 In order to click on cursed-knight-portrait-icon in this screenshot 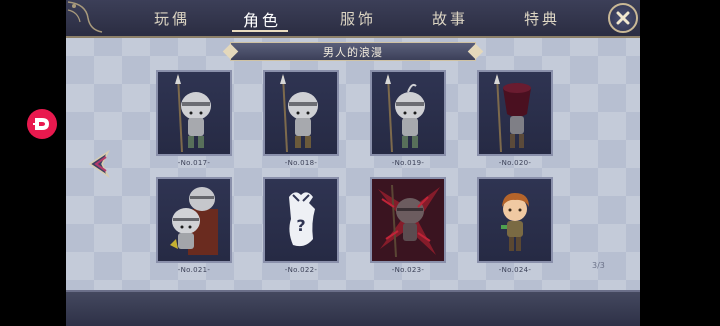, I will do `click(408, 220)`.